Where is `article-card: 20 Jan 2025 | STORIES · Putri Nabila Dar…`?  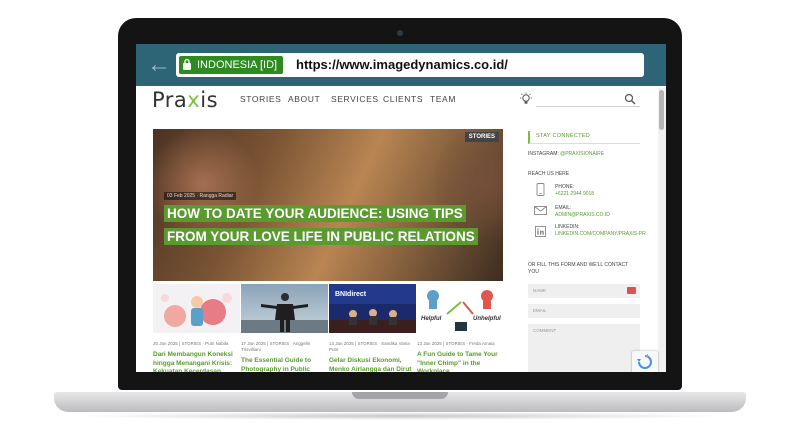
article-card: 20 Jan 2025 | STORIES · Putri Nabila Dar… is located at coordinates (196, 328).